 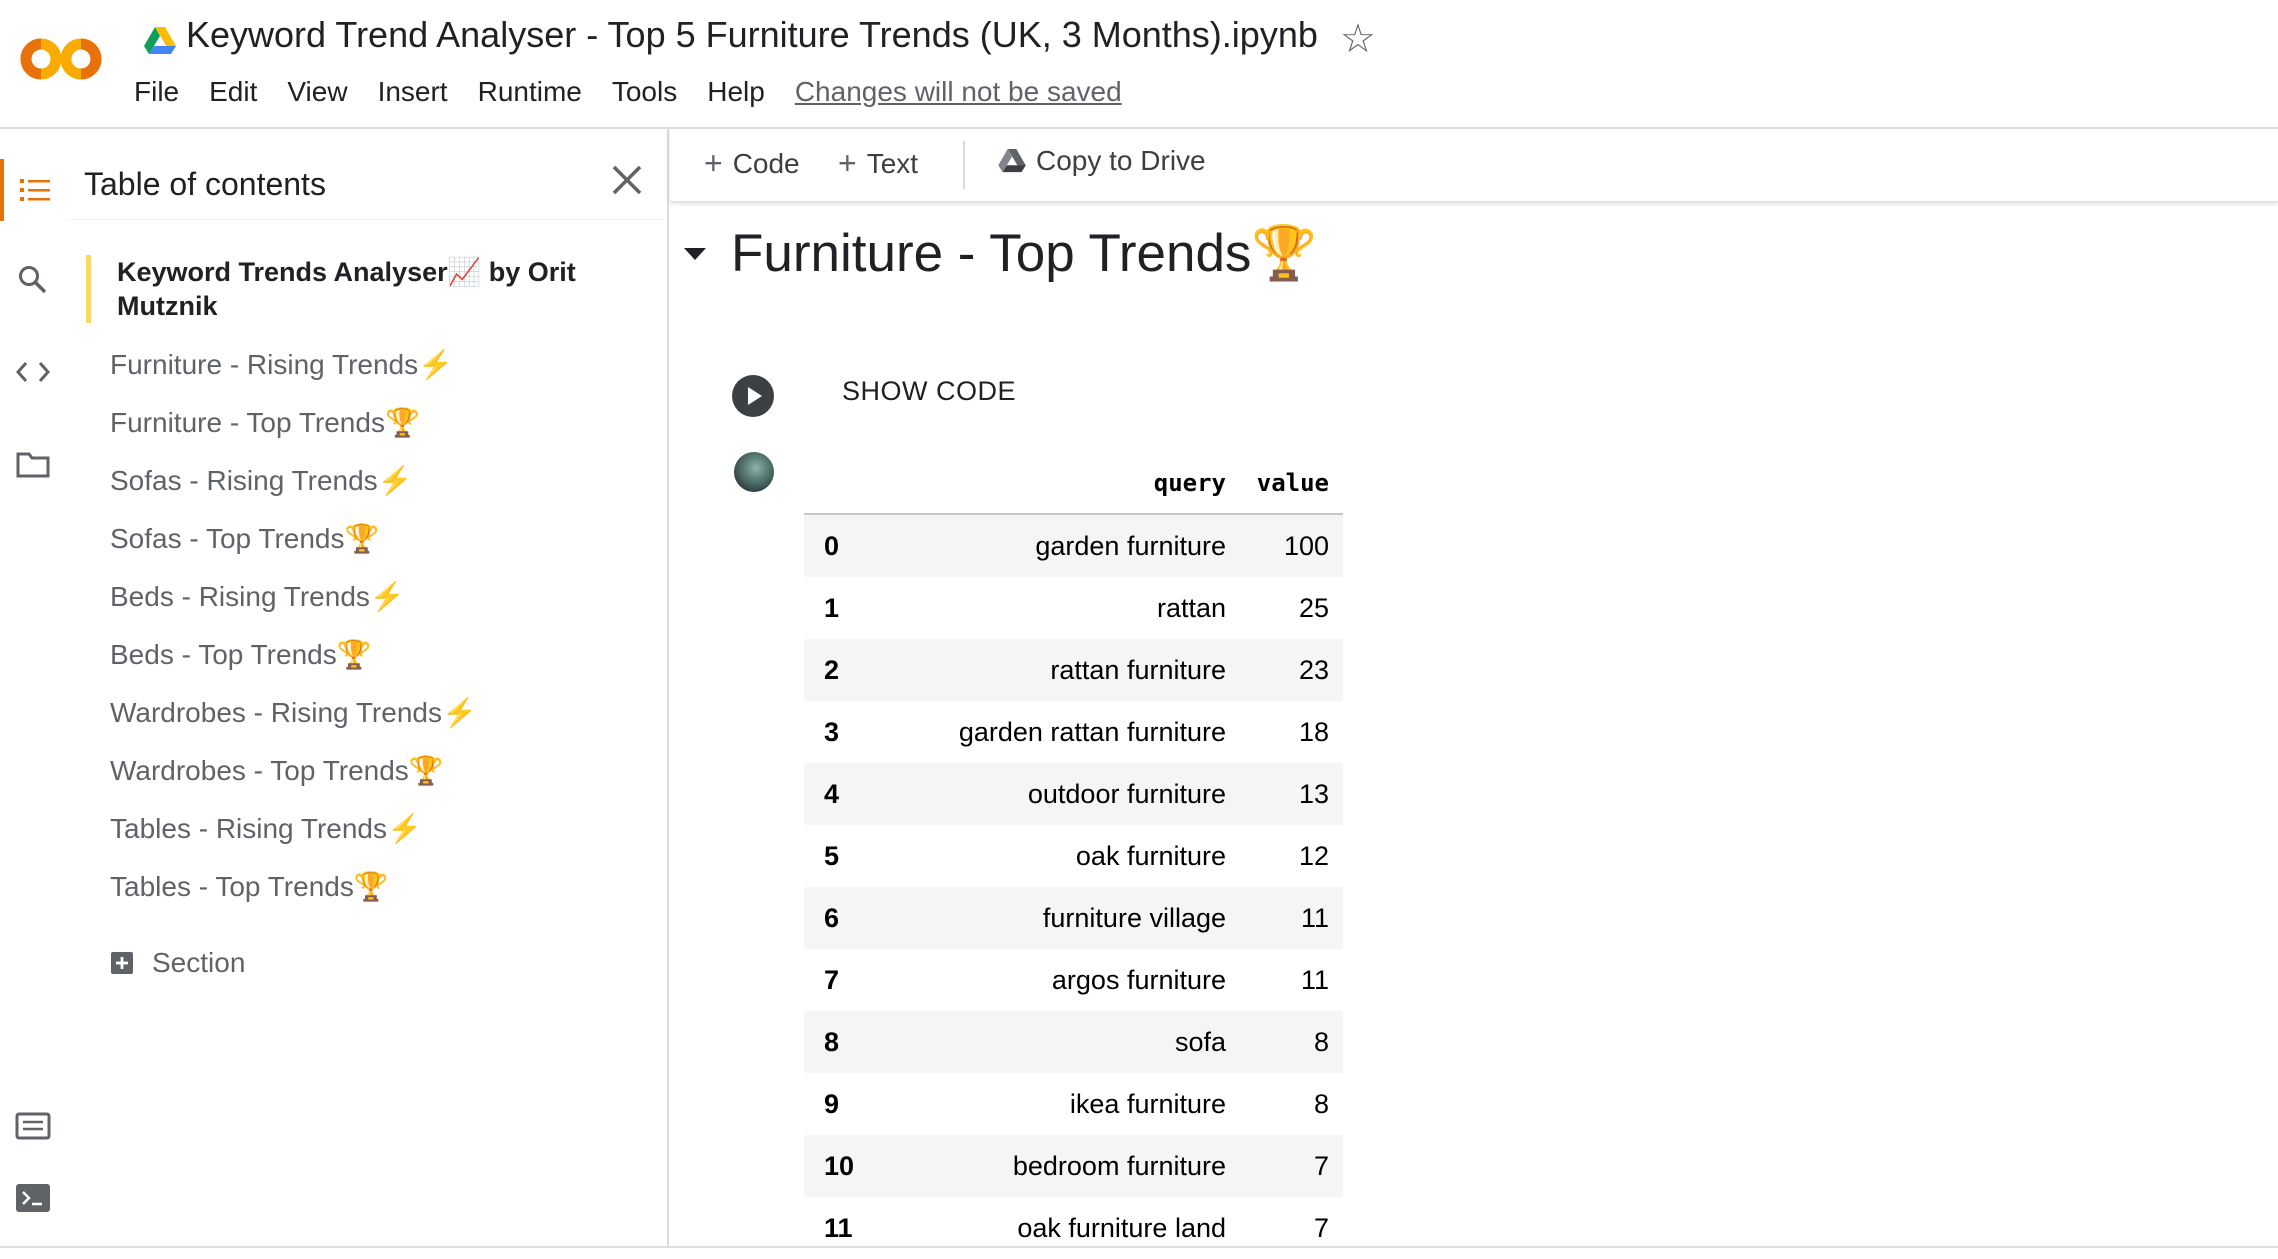 I want to click on add-section-button: Section, so click(x=177, y=963).